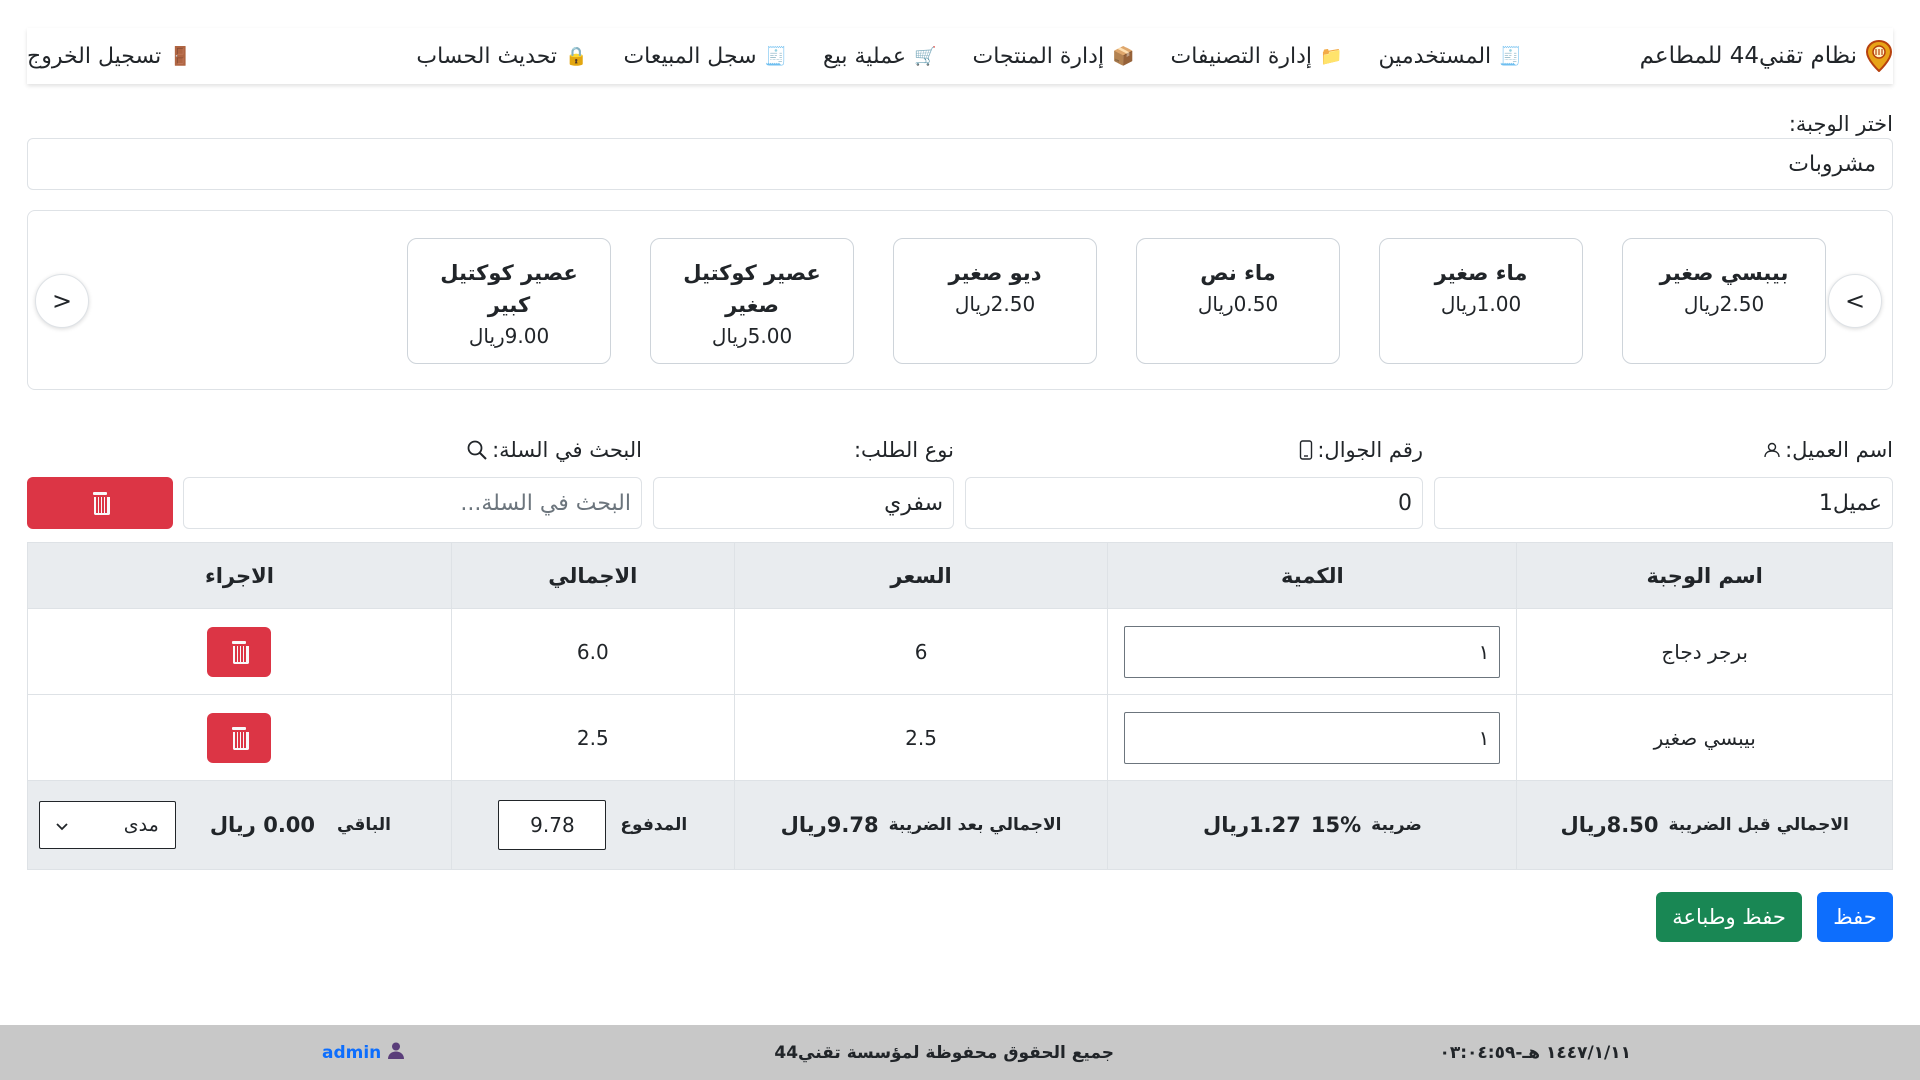 The width and height of the screenshot is (1920, 1080). I want to click on door-icon: 🚪, so click(180, 56).